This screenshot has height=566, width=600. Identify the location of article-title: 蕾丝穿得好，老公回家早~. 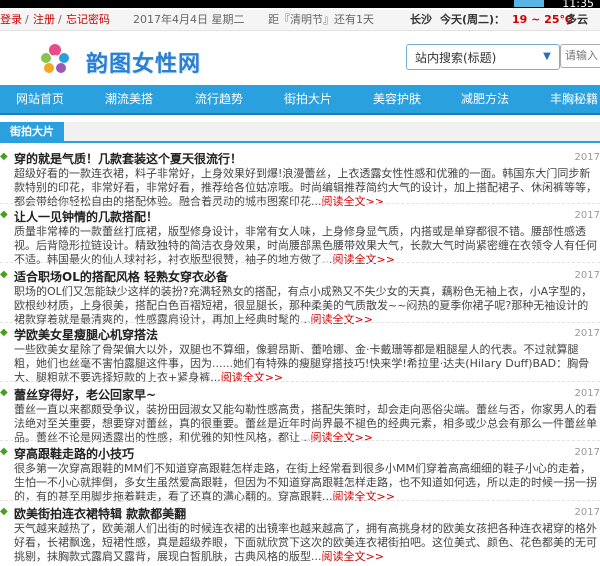
(85, 394).